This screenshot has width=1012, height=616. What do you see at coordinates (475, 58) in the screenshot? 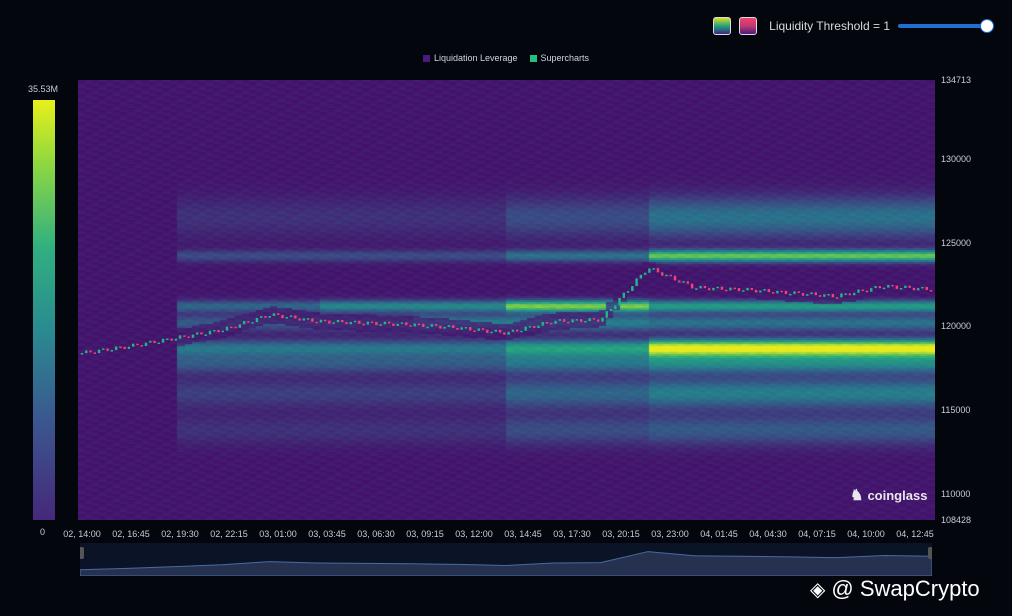
I see `legend-label: Liquidation Leverage` at bounding box center [475, 58].